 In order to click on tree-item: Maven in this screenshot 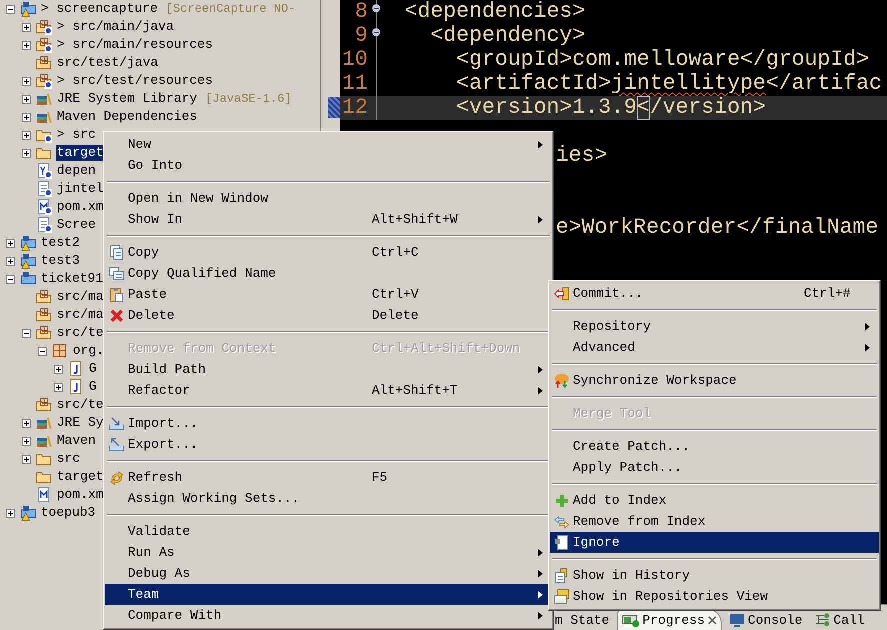, I will do `click(77, 441)`.